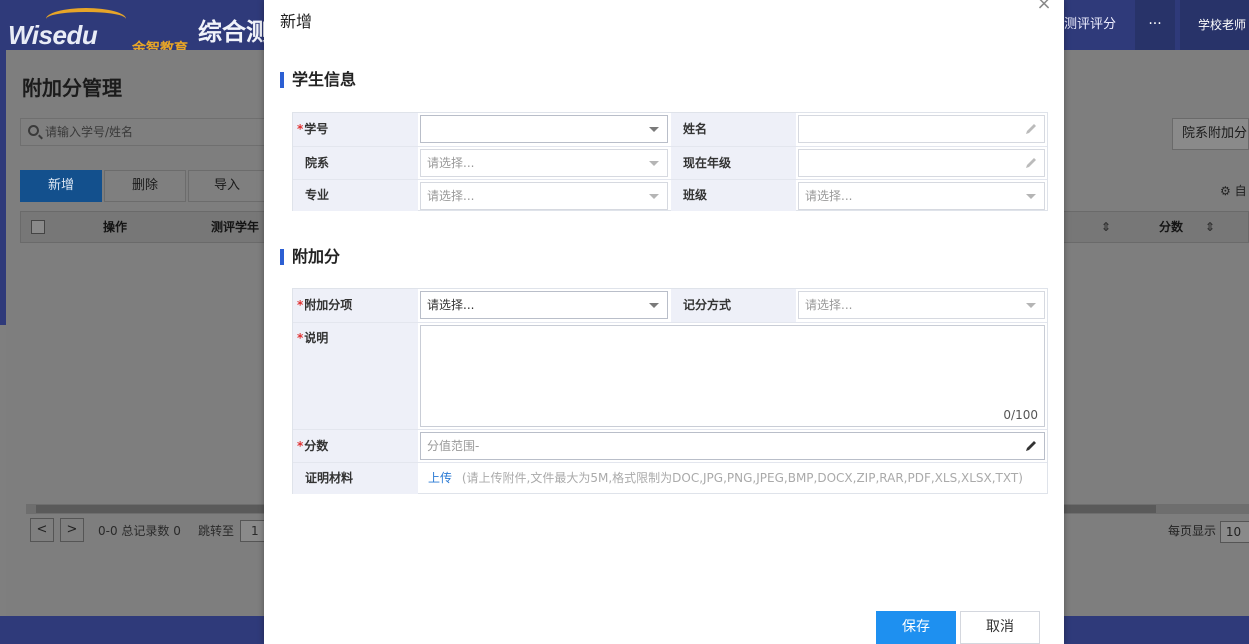 Image resolution: width=1249 pixels, height=644 pixels. I want to click on grade-field, so click(921, 163).